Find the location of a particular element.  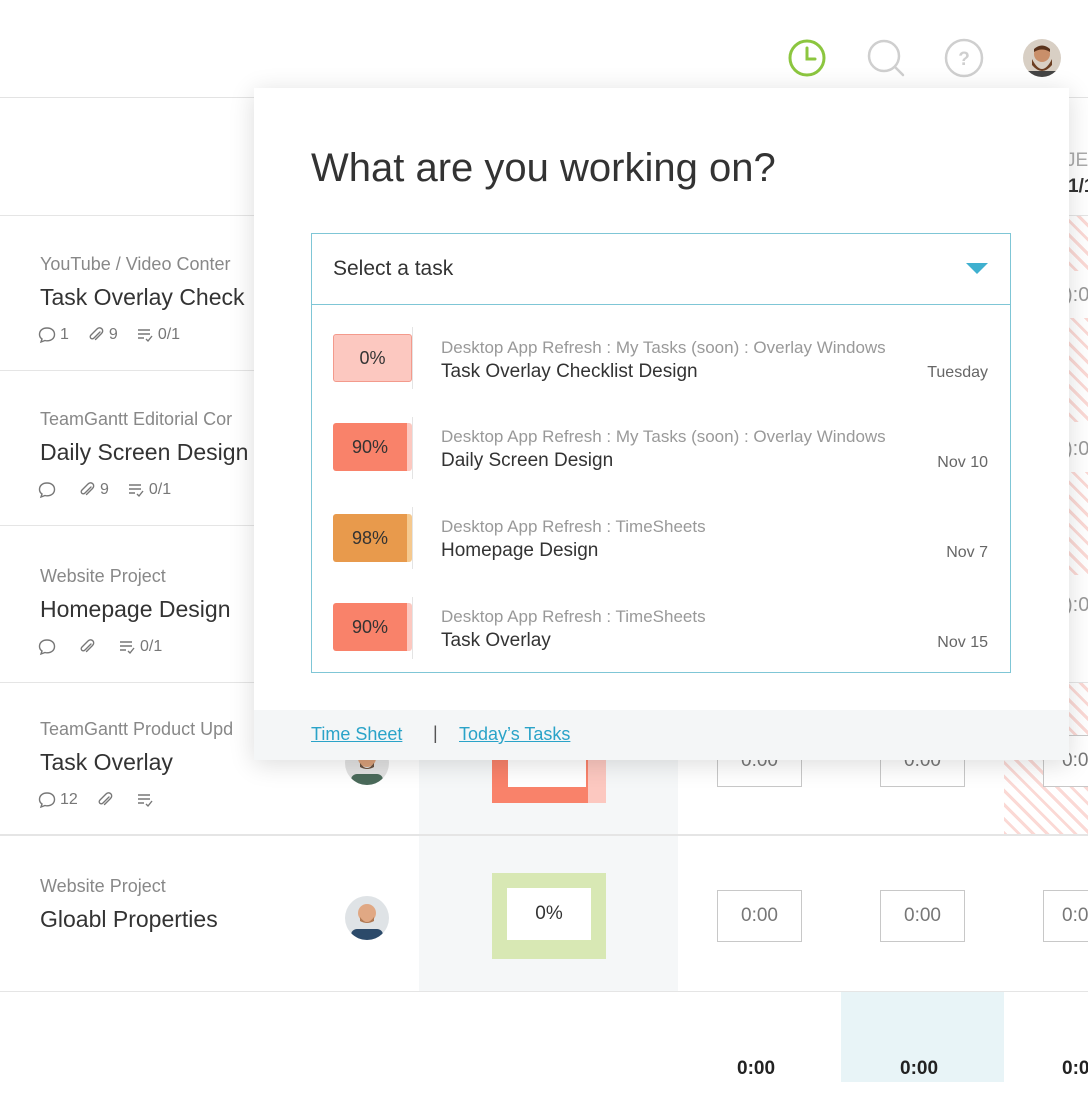

progress-value: 0% is located at coordinates (549, 914).